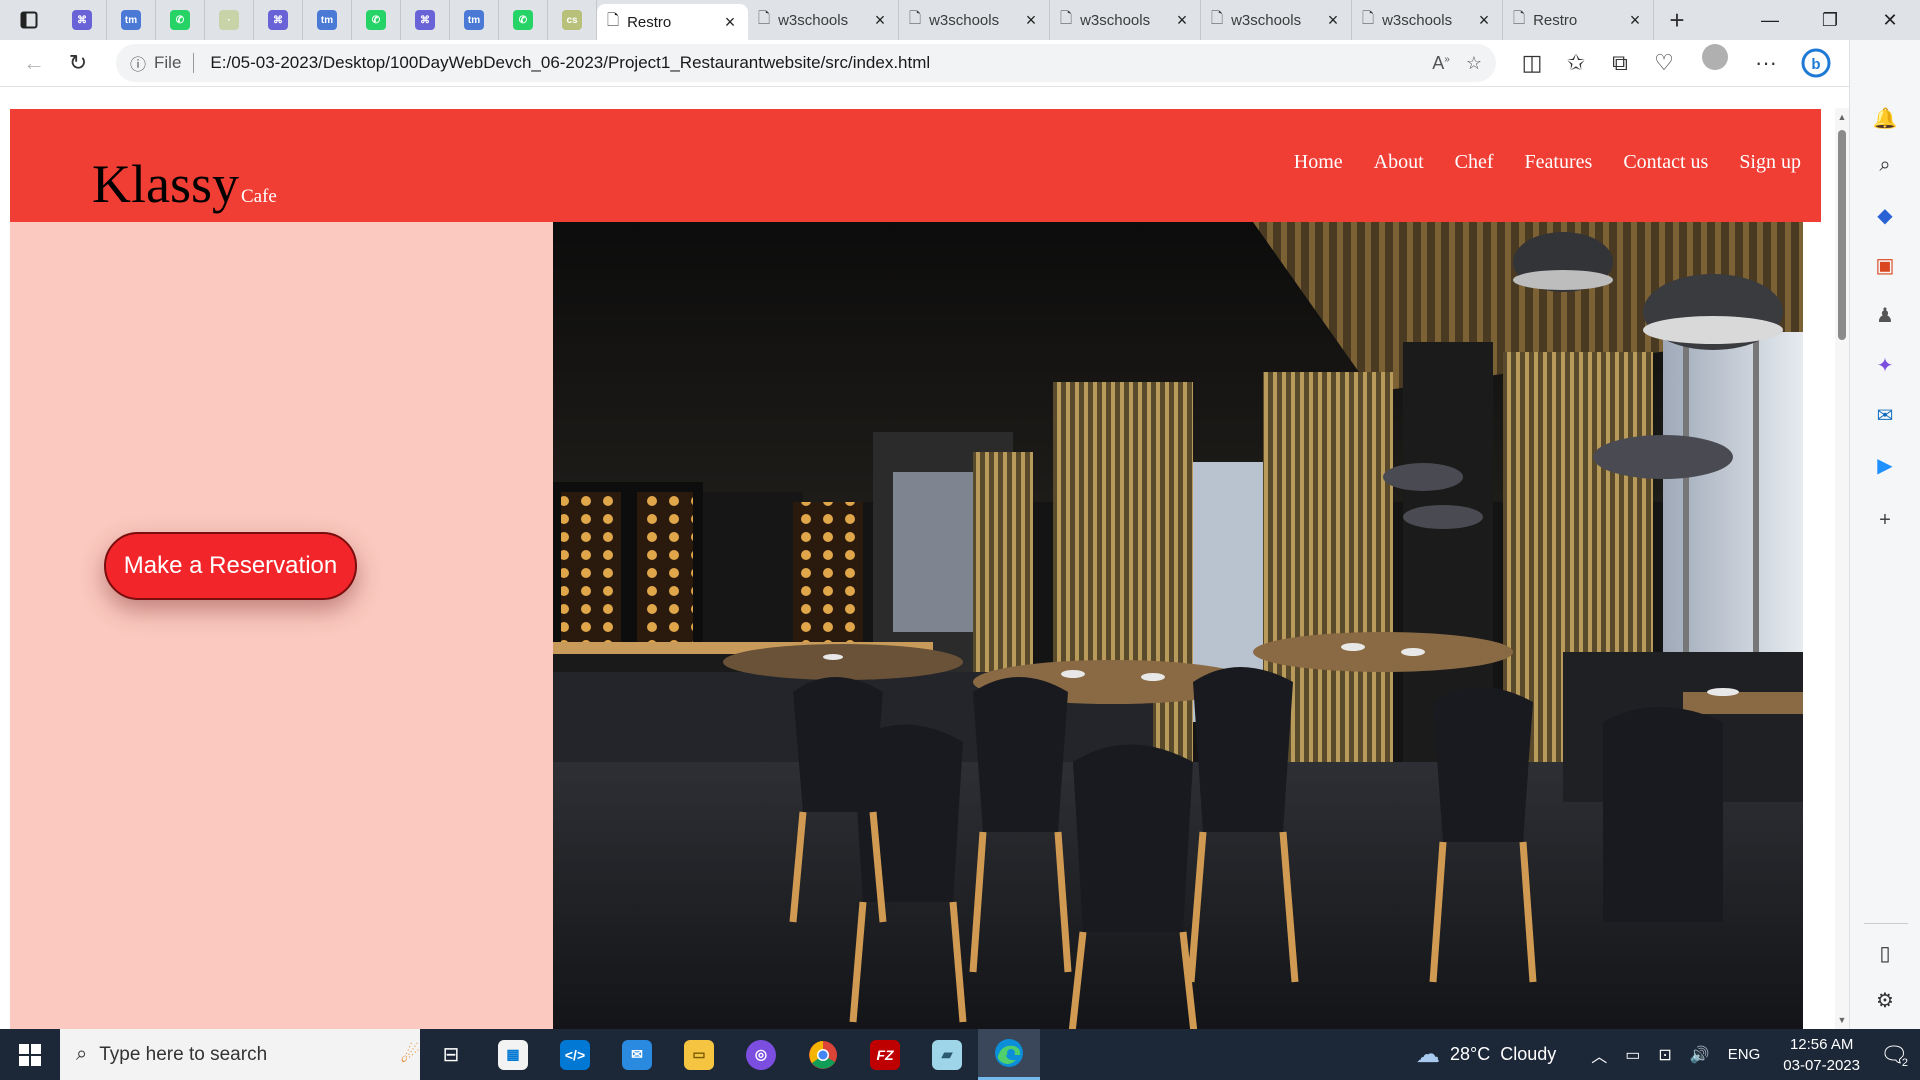 The image size is (1920, 1080). What do you see at coordinates (885, 1054) in the screenshot?
I see `taskbar-app-filezilla: FZ` at bounding box center [885, 1054].